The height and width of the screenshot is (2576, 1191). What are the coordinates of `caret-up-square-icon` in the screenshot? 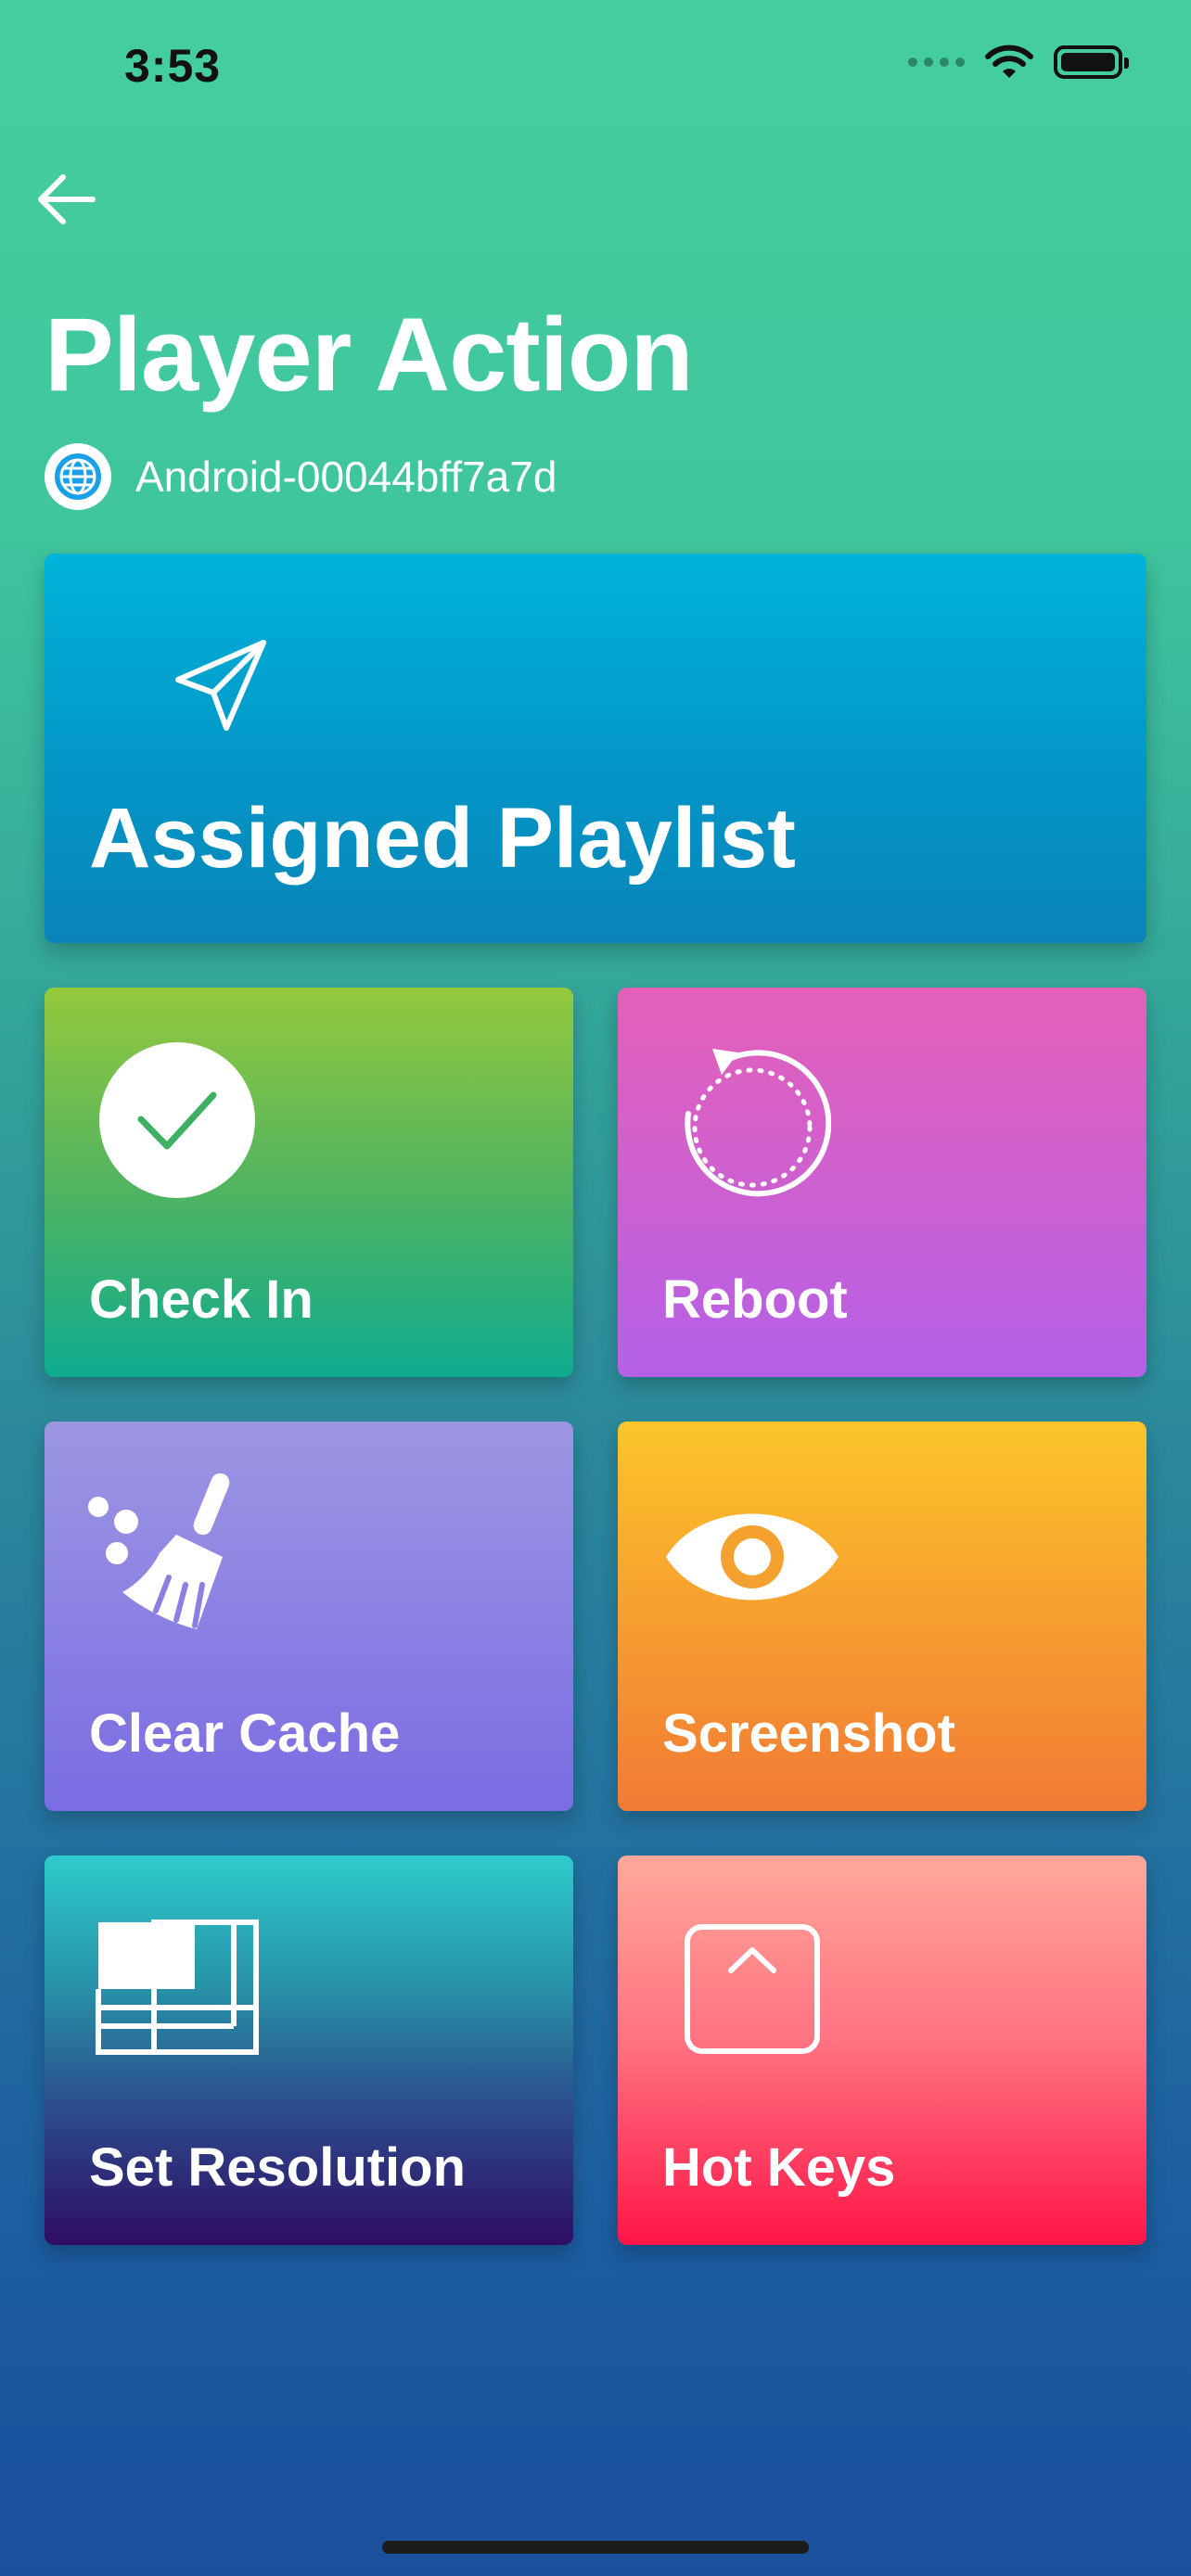 It's located at (752, 1989).